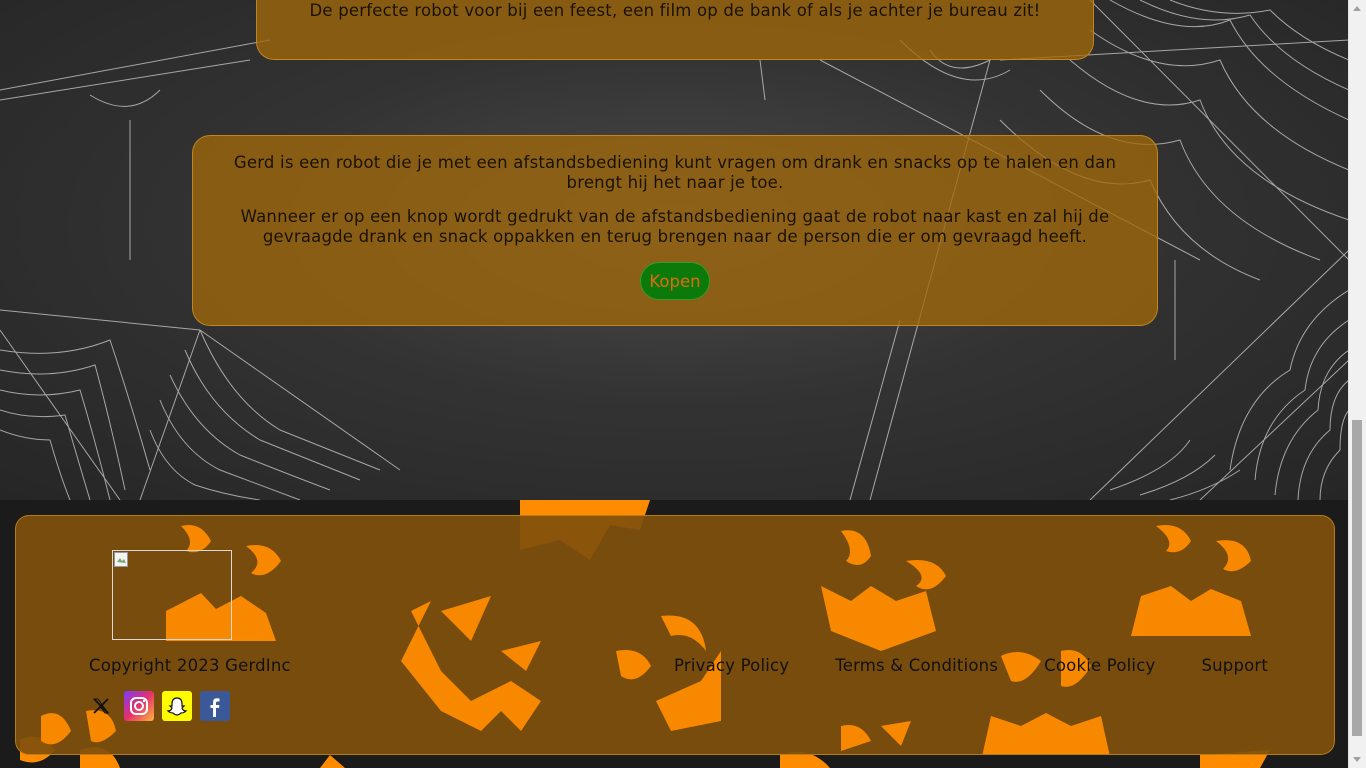 The image size is (1366, 768). What do you see at coordinates (1357, 384) in the screenshot?
I see `vertical-scrollbar` at bounding box center [1357, 384].